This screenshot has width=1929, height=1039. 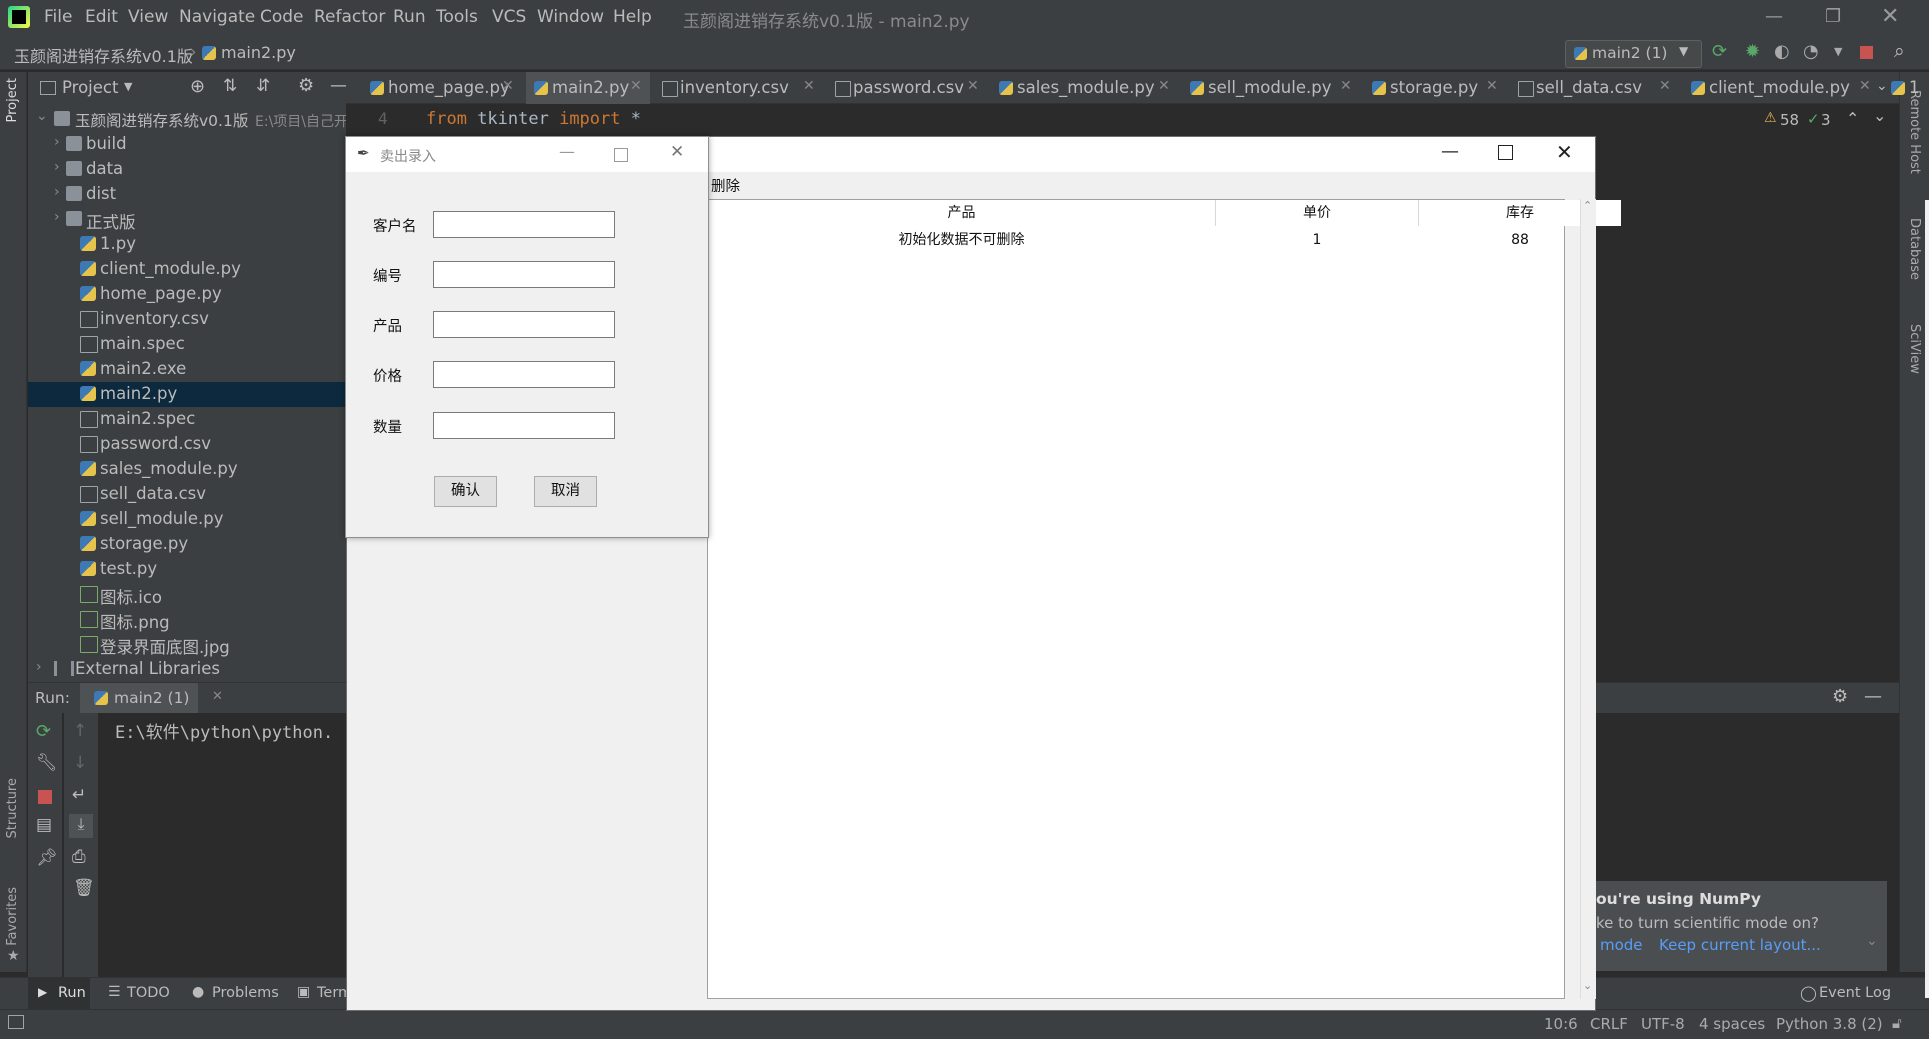 What do you see at coordinates (187, 269) in the screenshot?
I see `tree-item: client_module.py` at bounding box center [187, 269].